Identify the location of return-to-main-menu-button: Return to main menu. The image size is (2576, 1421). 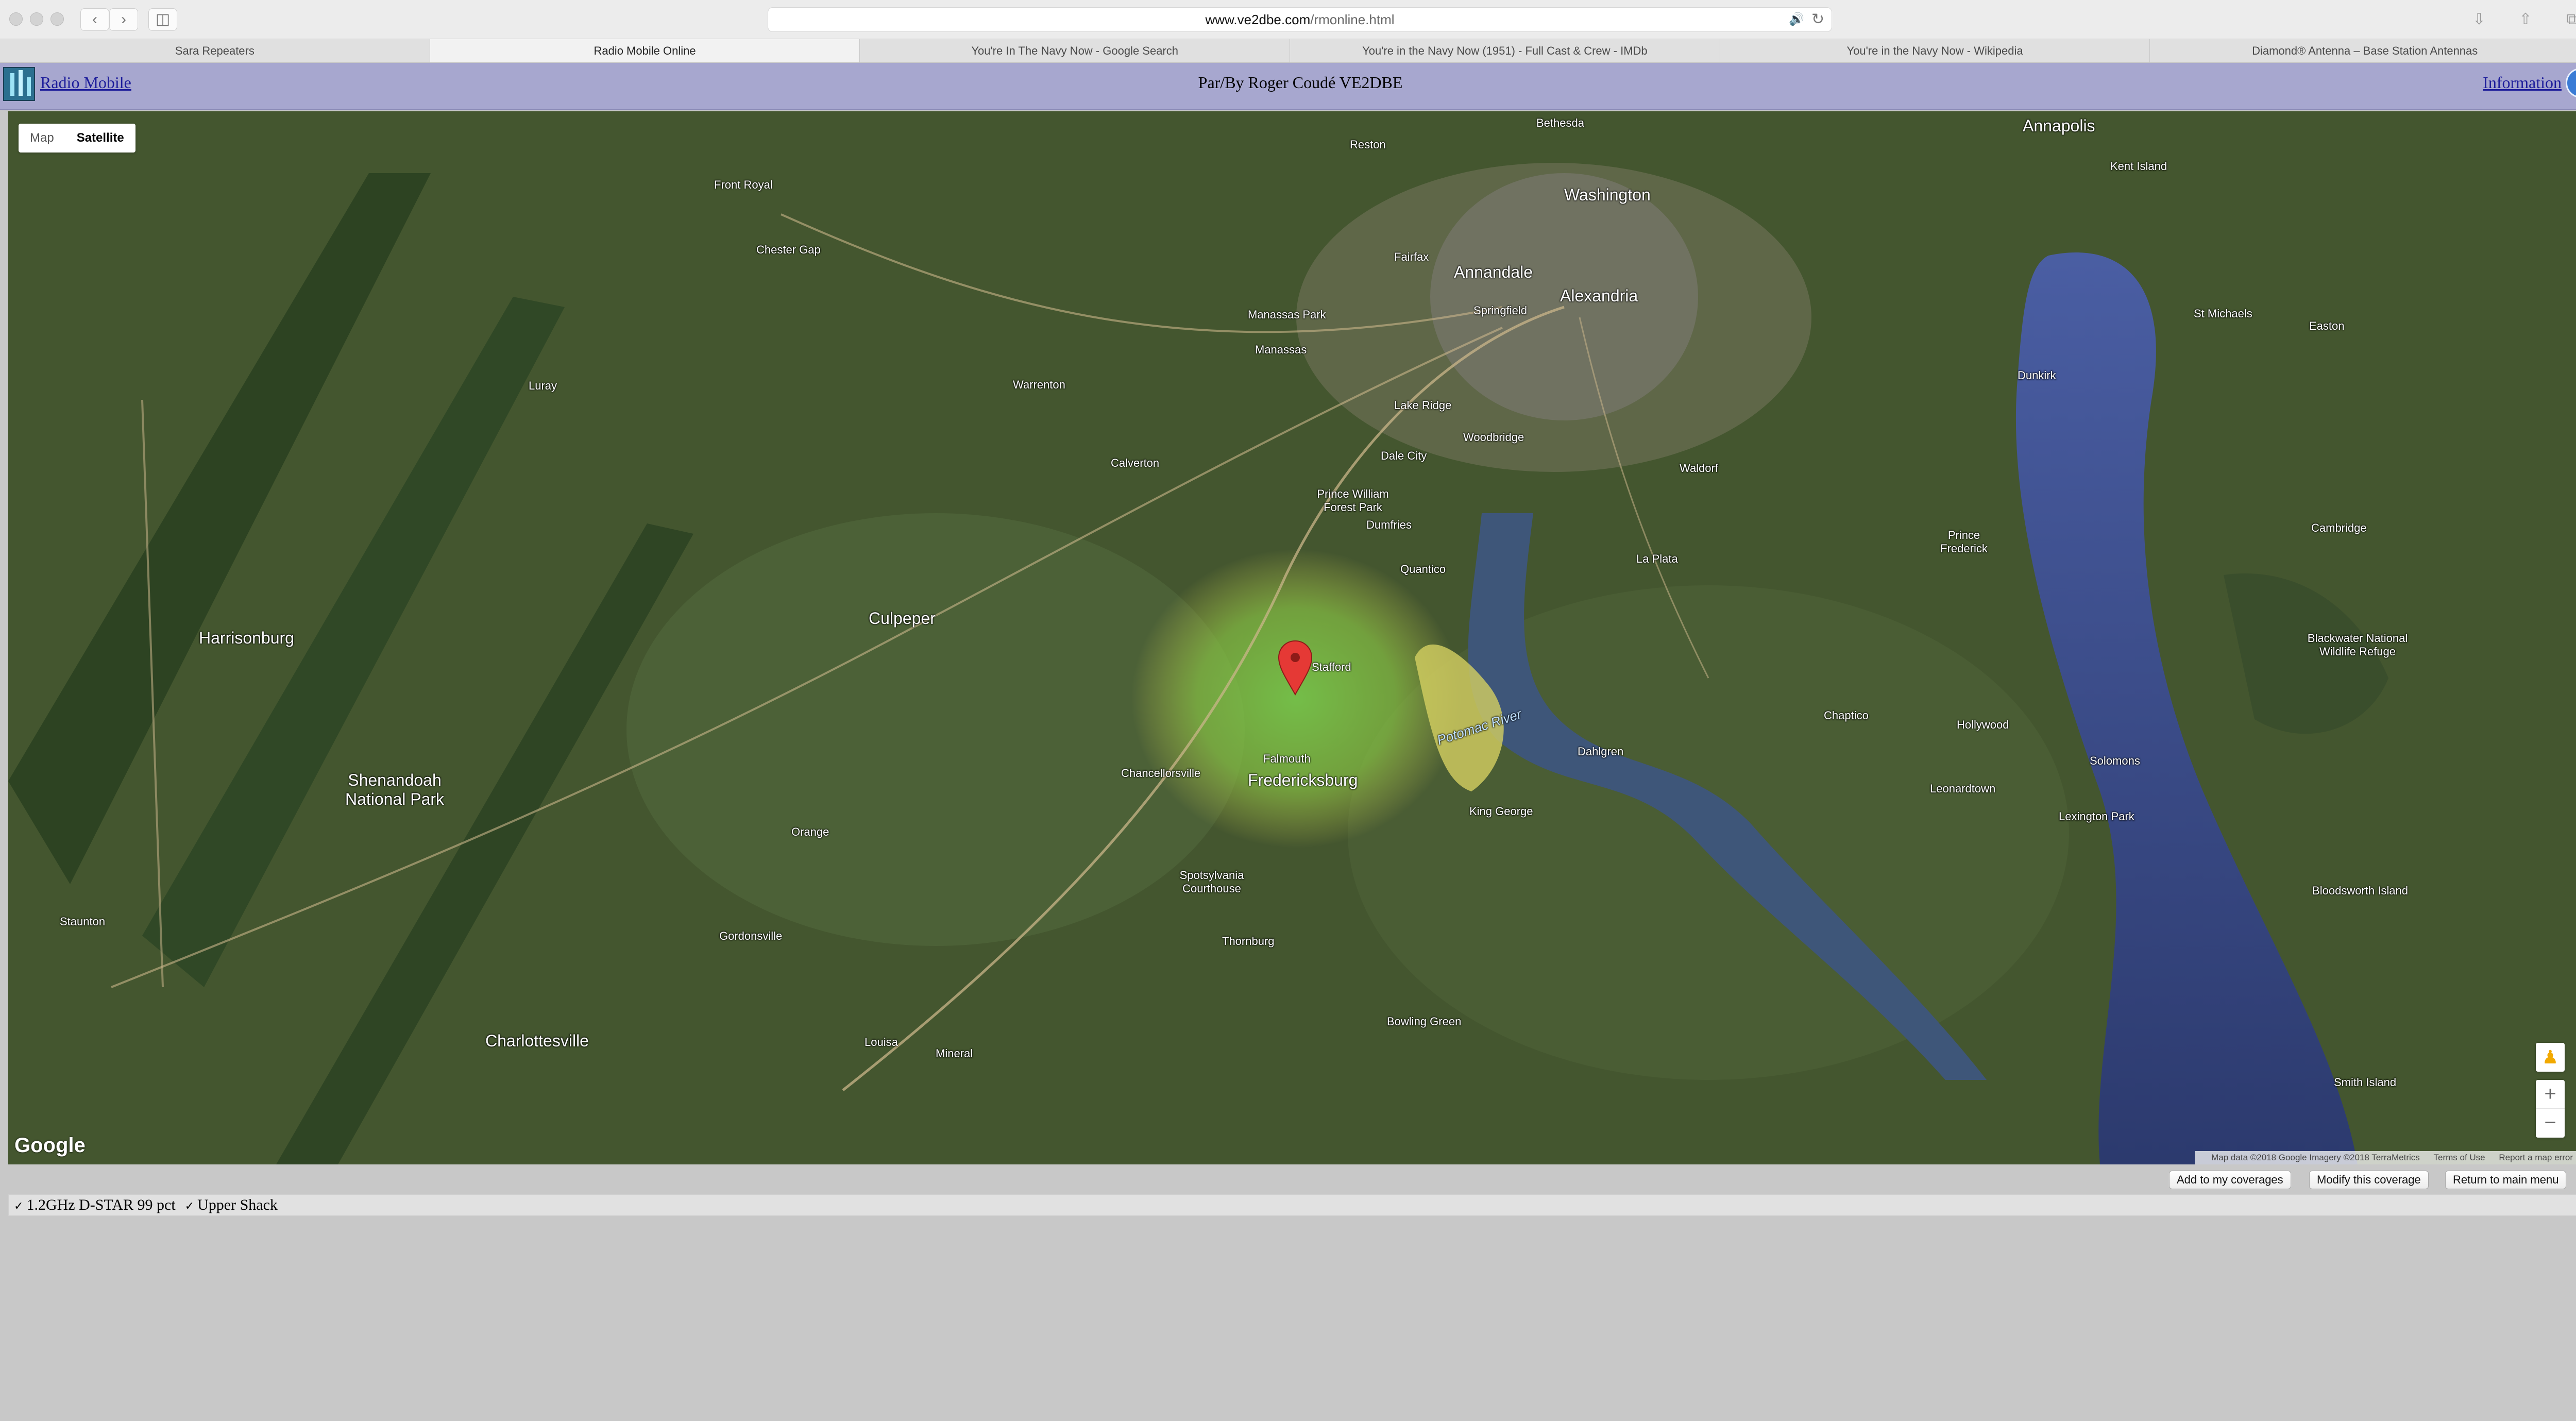
(2506, 1180).